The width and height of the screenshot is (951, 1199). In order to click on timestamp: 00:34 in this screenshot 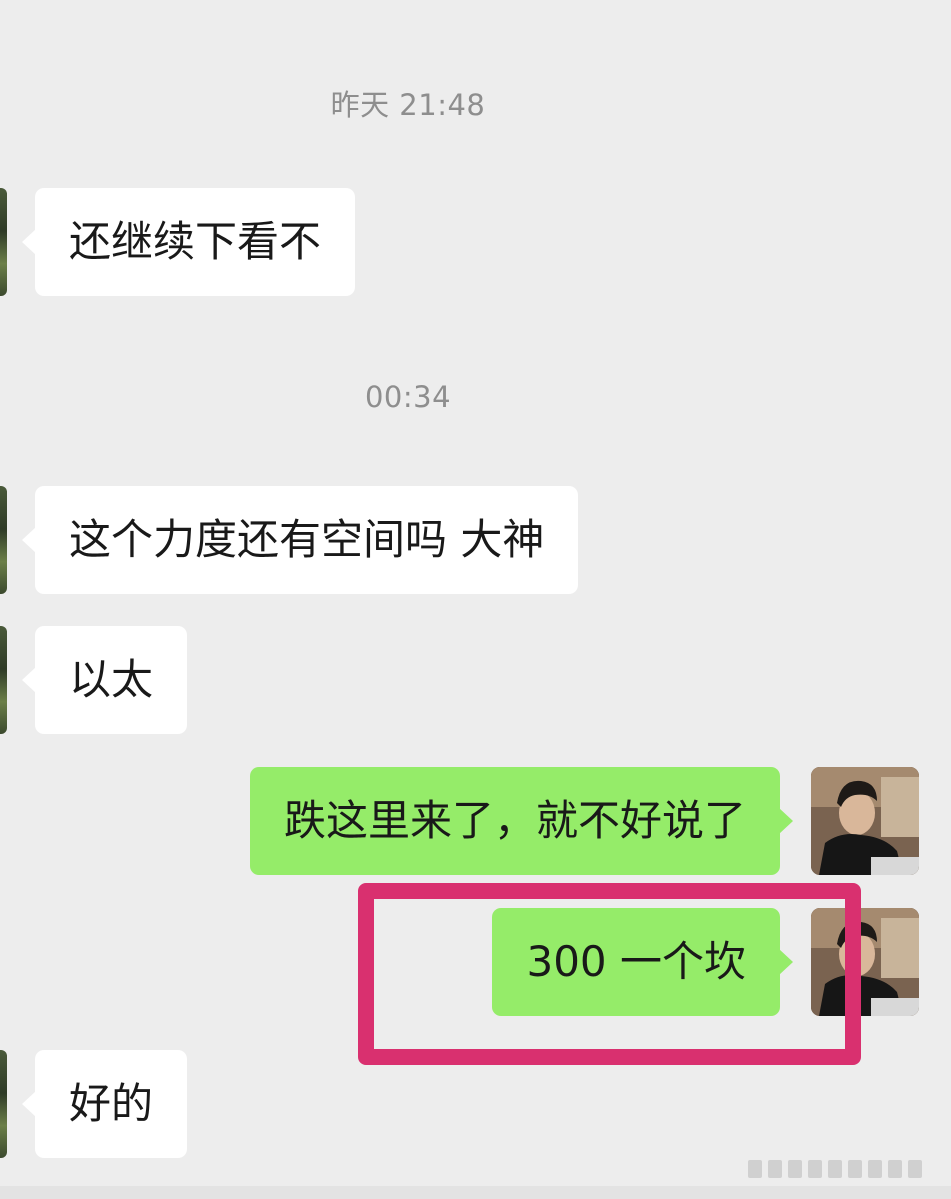, I will do `click(408, 397)`.